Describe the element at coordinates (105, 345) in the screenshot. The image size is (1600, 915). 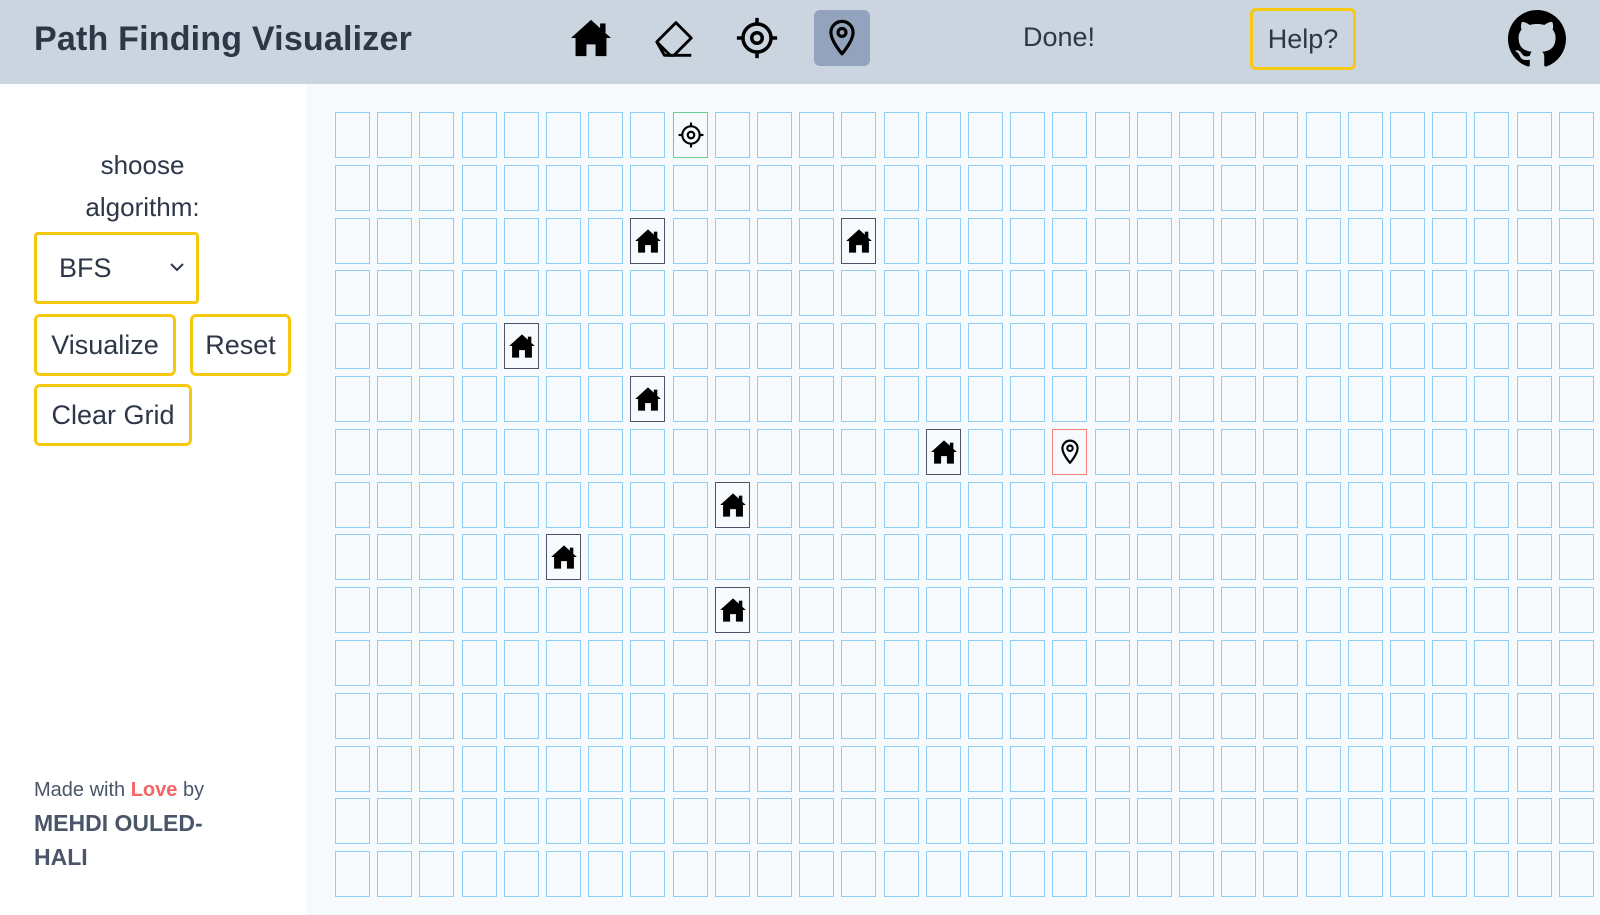
I see `visualize-button: Visualize` at that location.